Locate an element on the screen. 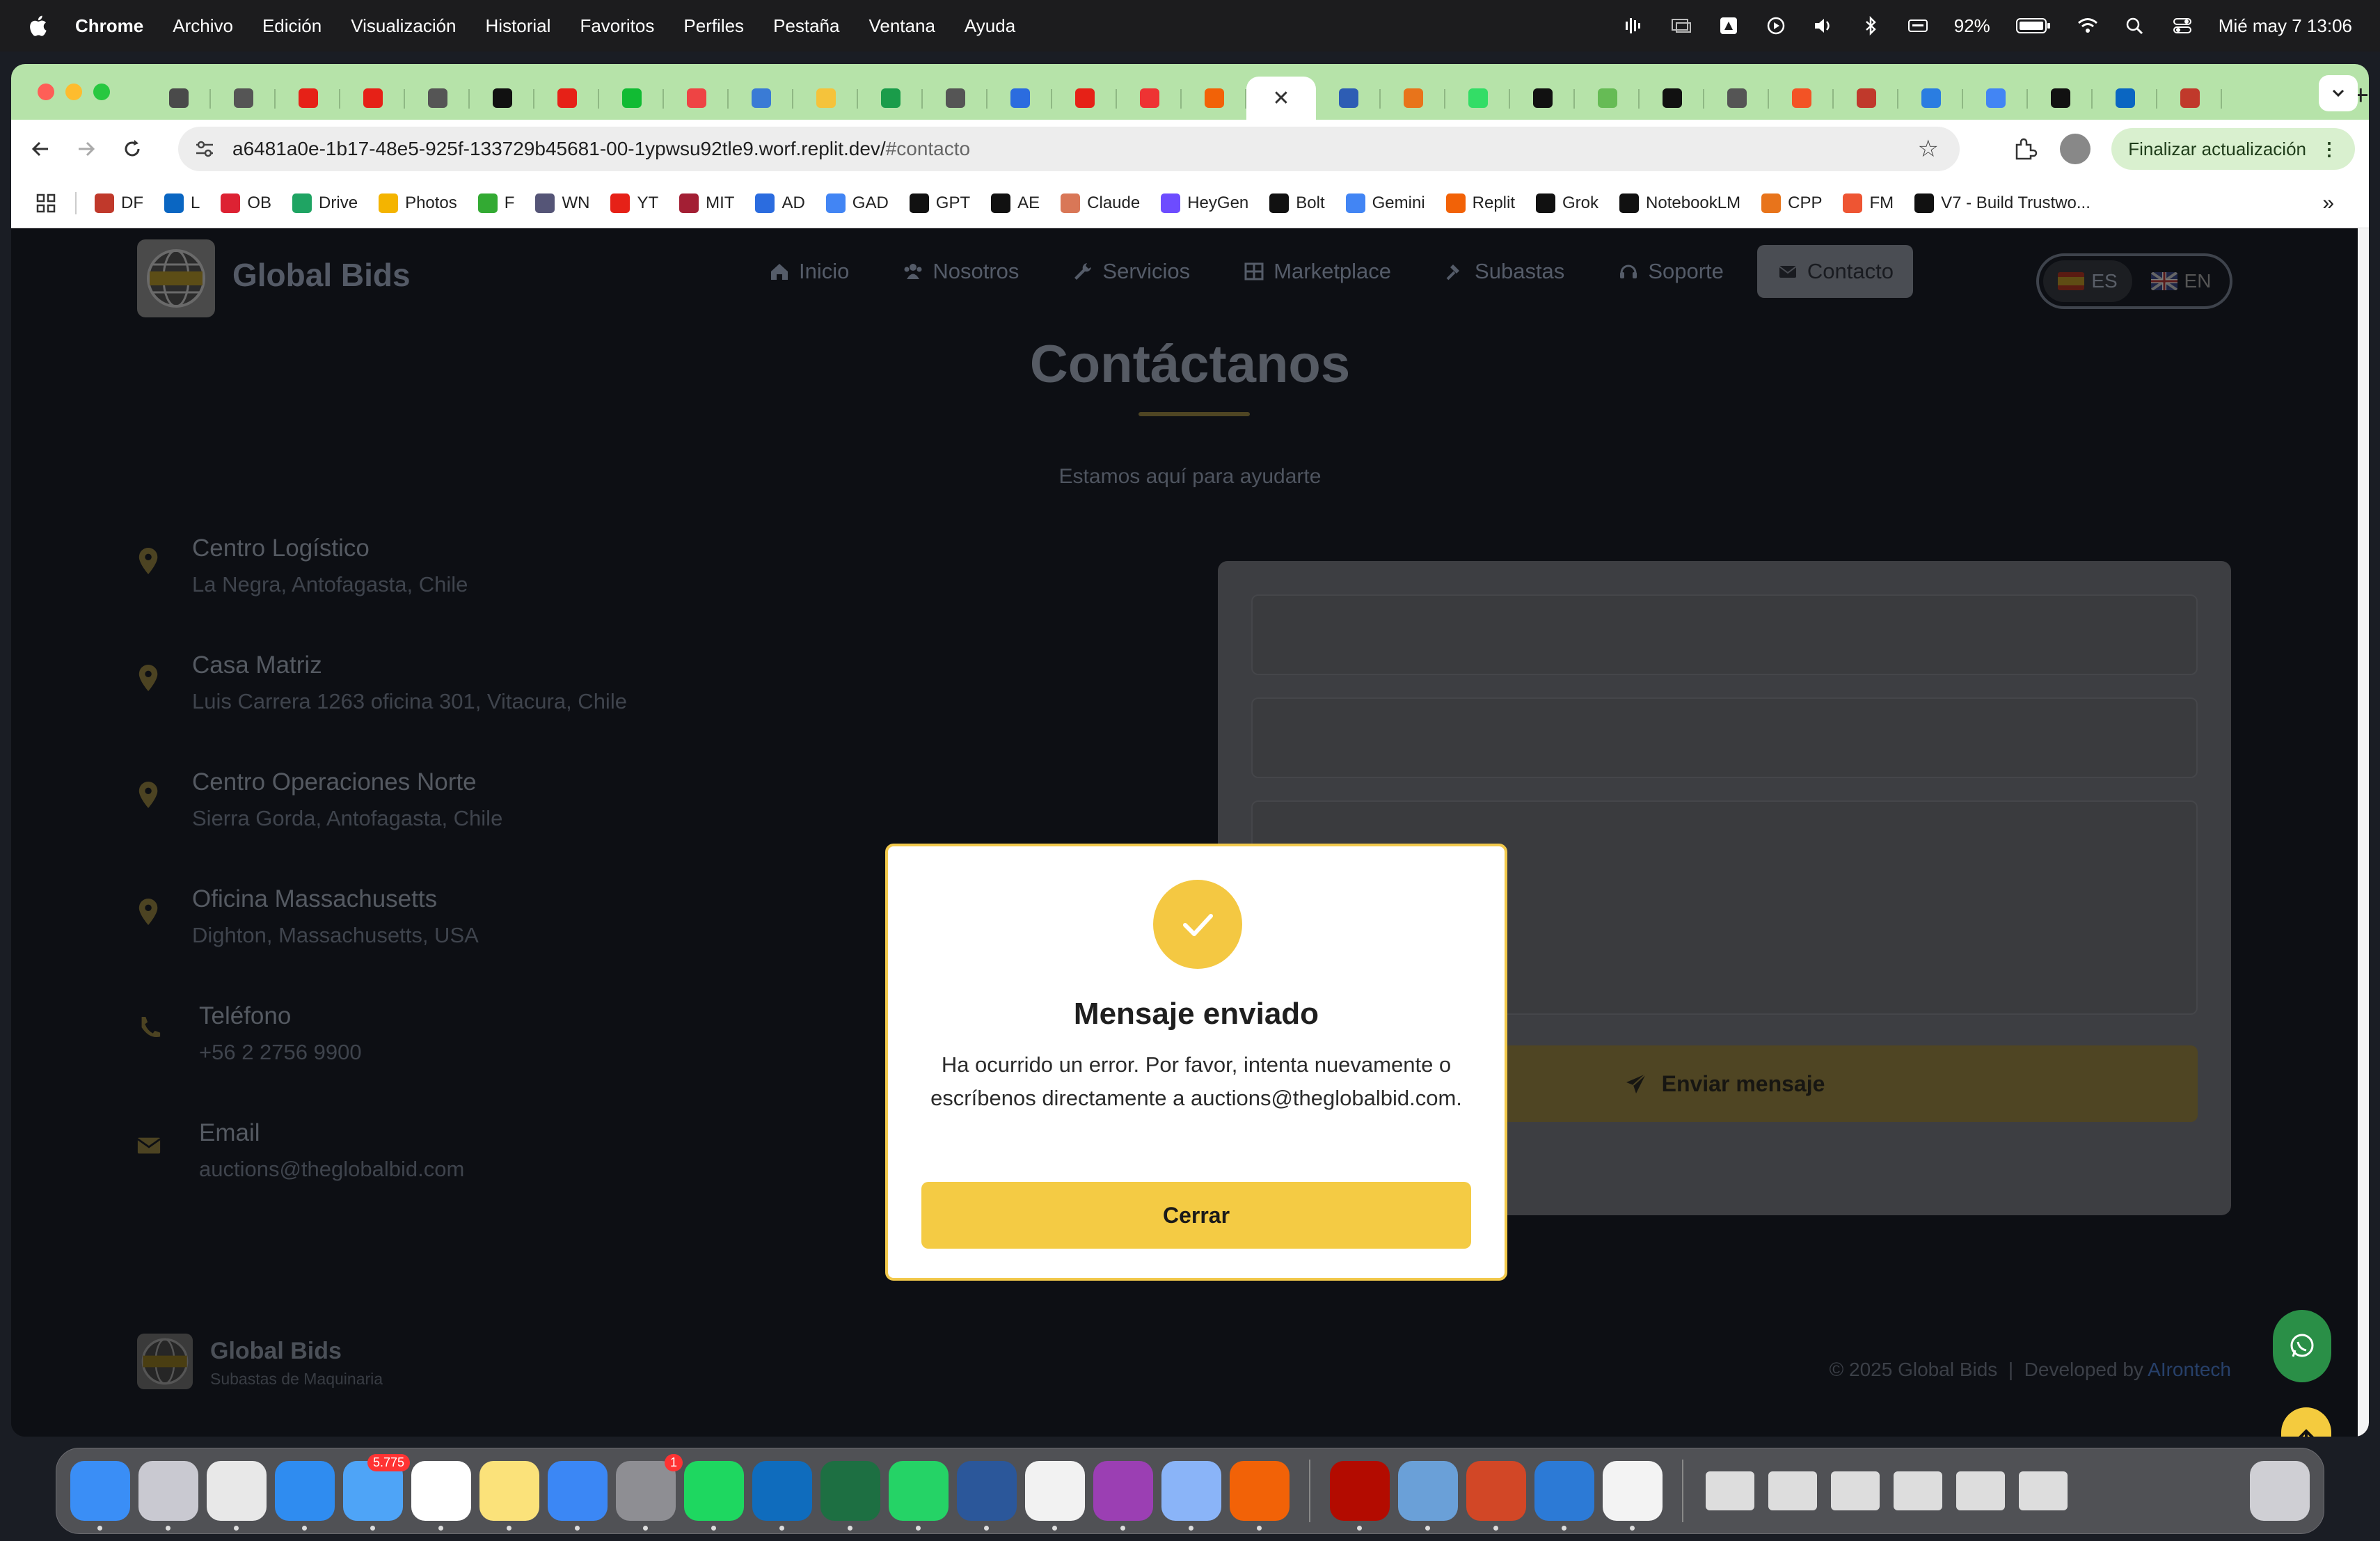  powerpoint-icon is located at coordinates (1496, 1496).